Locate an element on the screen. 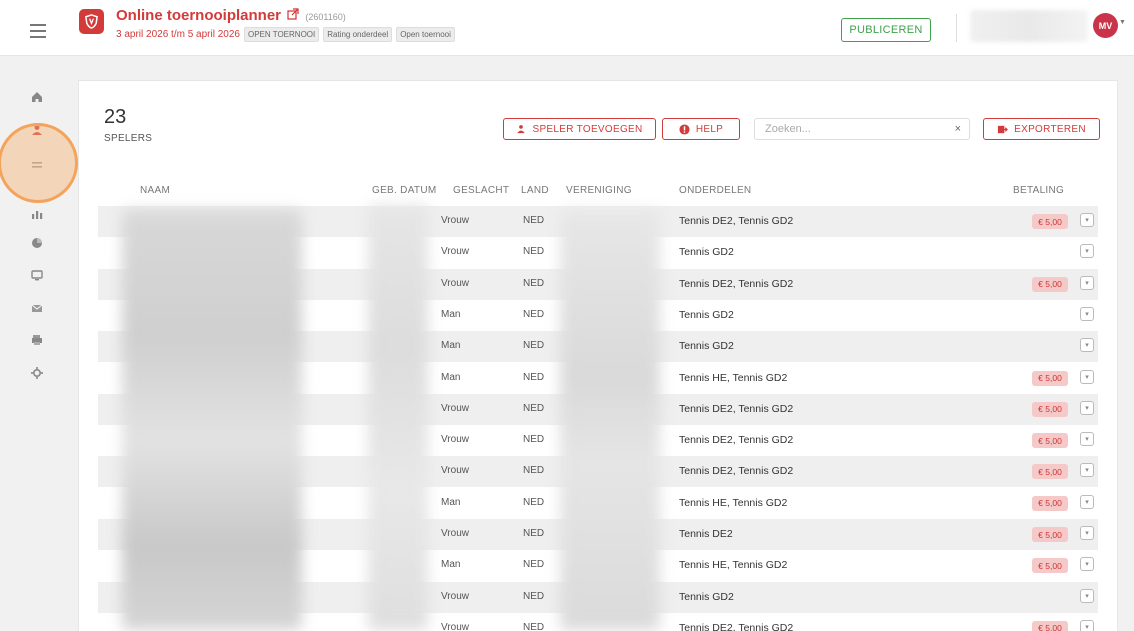  tournament-id: (2601160) is located at coordinates (325, 17).